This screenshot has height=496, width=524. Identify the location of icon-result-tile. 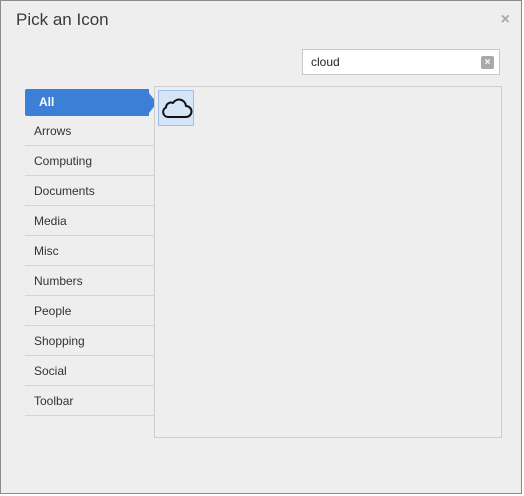
(176, 108).